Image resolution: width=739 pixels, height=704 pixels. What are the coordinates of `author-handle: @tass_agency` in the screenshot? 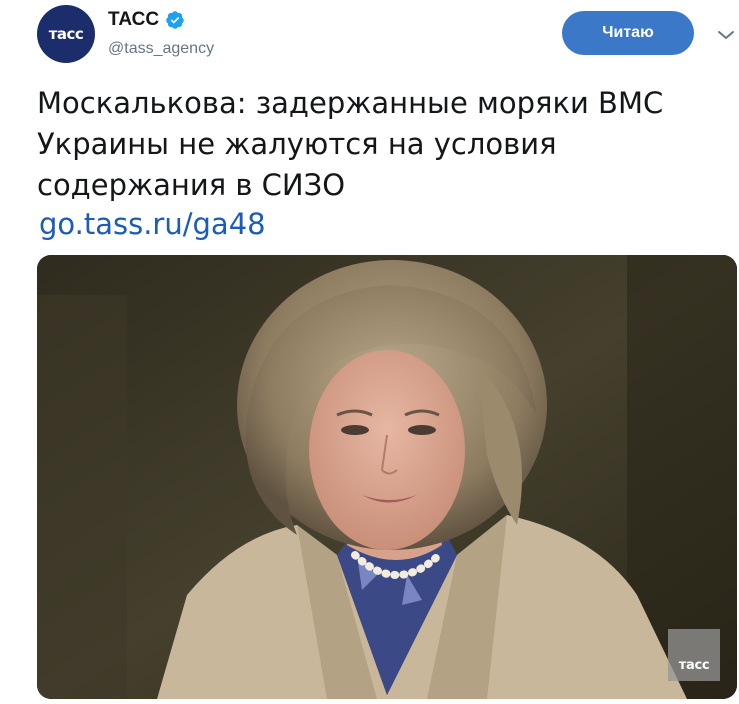 It's located at (161, 49).